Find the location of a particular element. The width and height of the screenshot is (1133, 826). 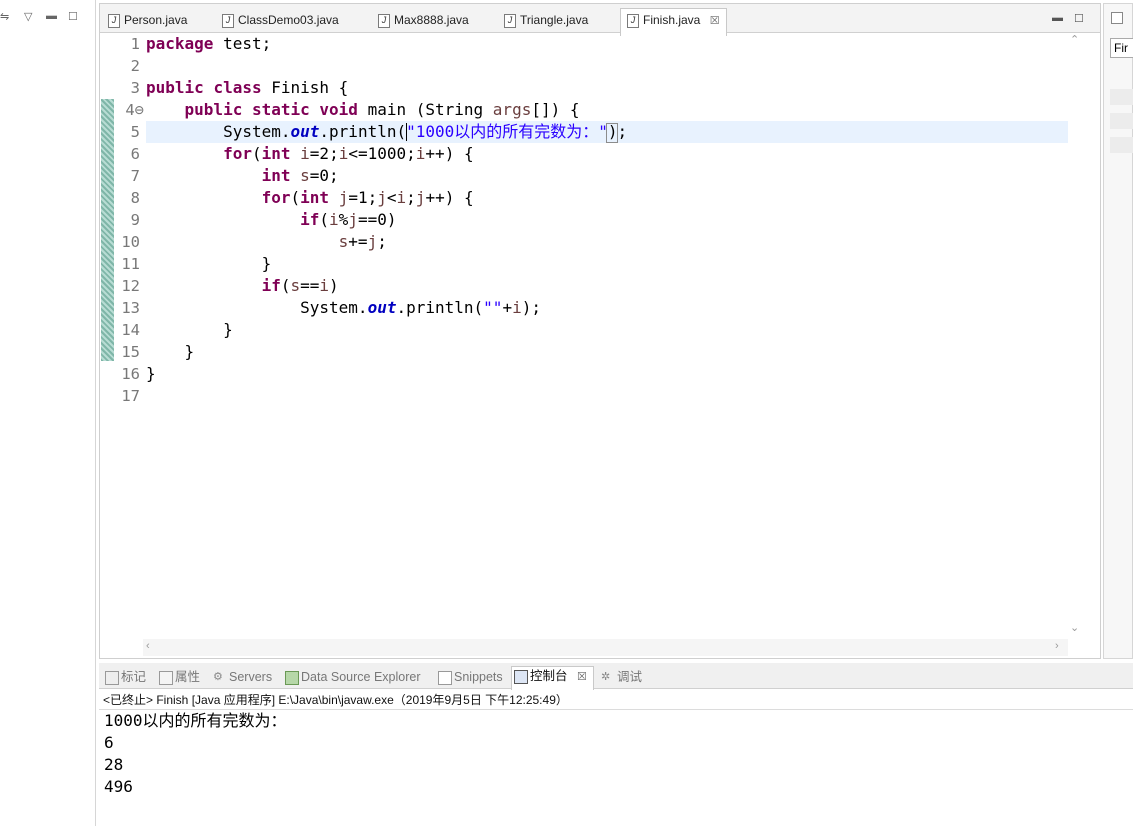

line-number-fold: 4⊖ is located at coordinates (134, 110).